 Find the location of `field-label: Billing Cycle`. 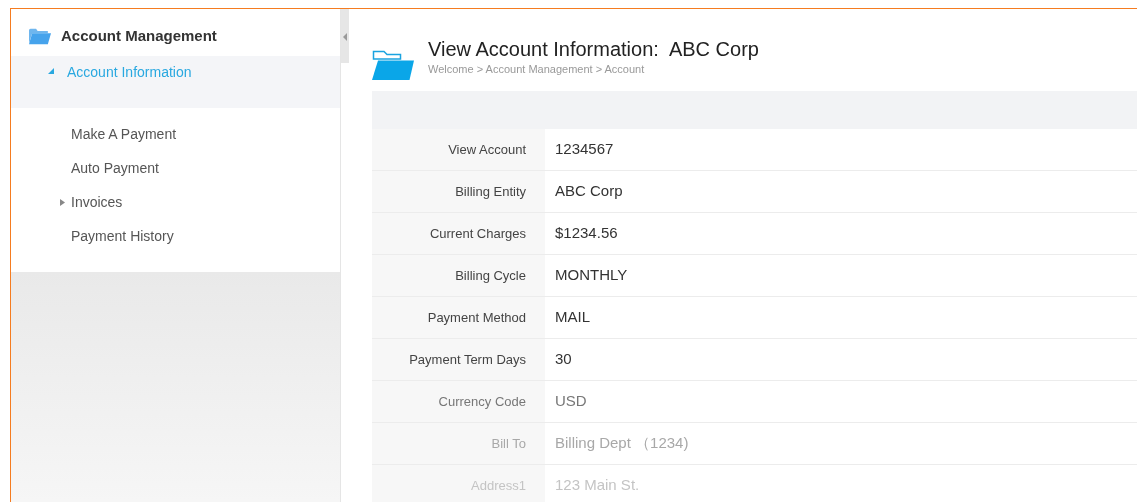

field-label: Billing Cycle is located at coordinates (458, 275).